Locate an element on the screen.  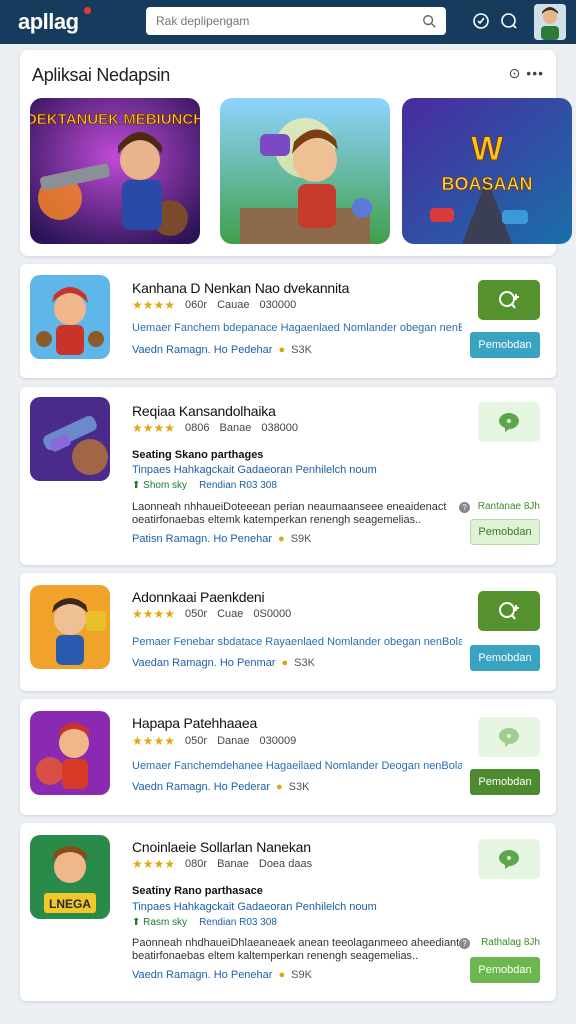
side-note: Rathalag 8Jh is located at coordinates (510, 942).